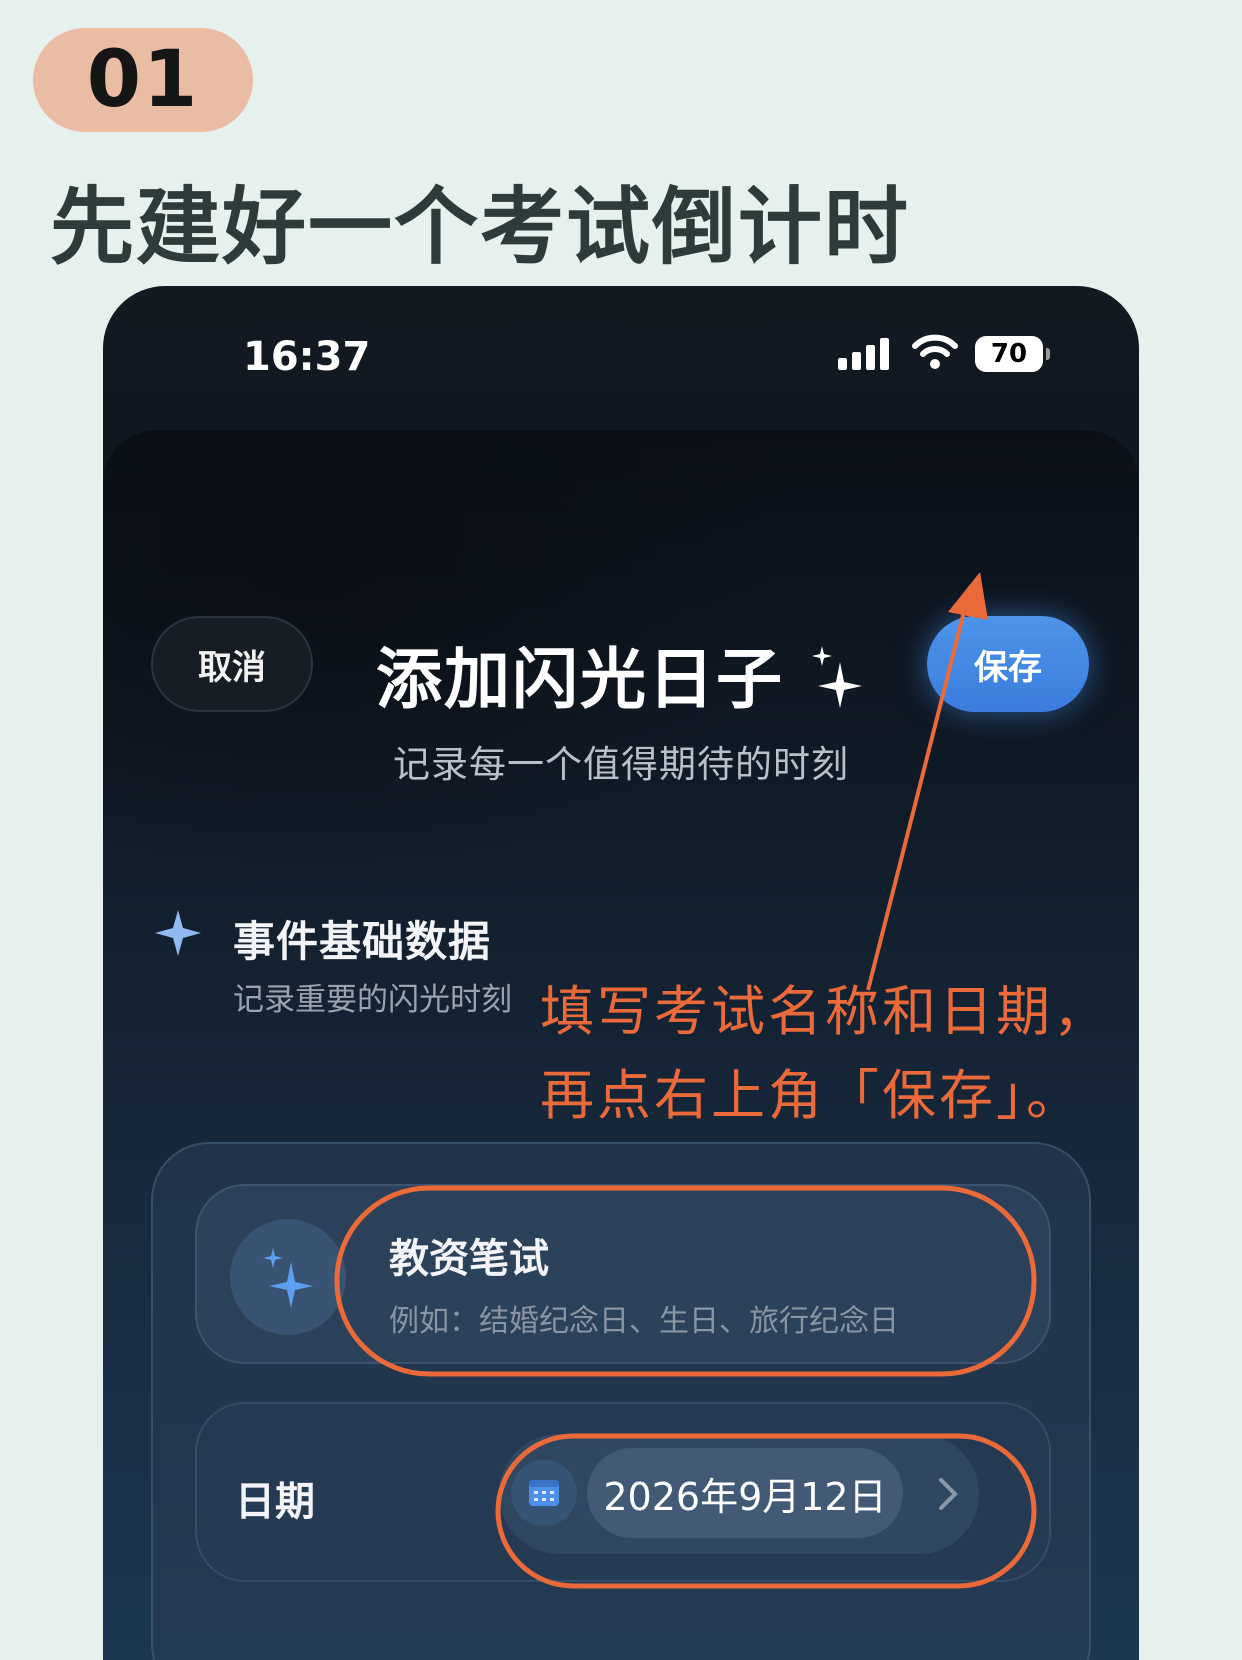  What do you see at coordinates (275, 1502) in the screenshot?
I see `date-label: 日期` at bounding box center [275, 1502].